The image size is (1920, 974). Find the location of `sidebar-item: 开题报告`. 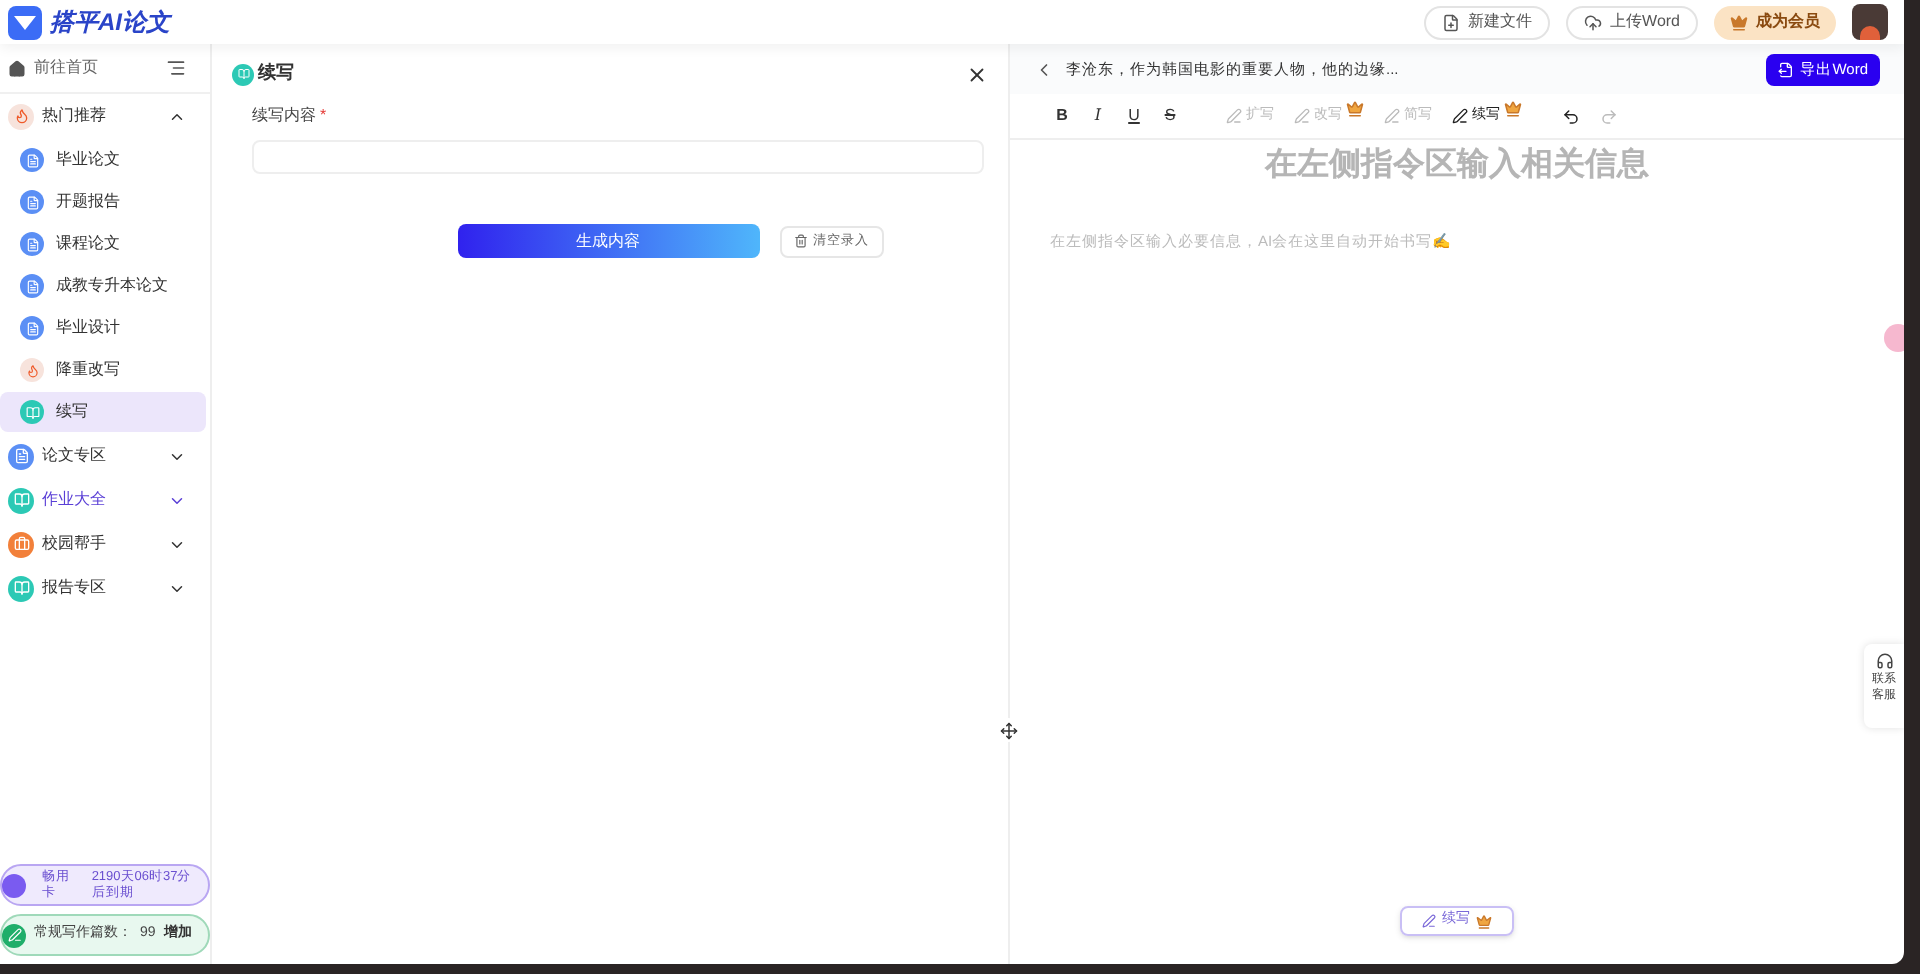

sidebar-item: 开题报告 is located at coordinates (103, 202).